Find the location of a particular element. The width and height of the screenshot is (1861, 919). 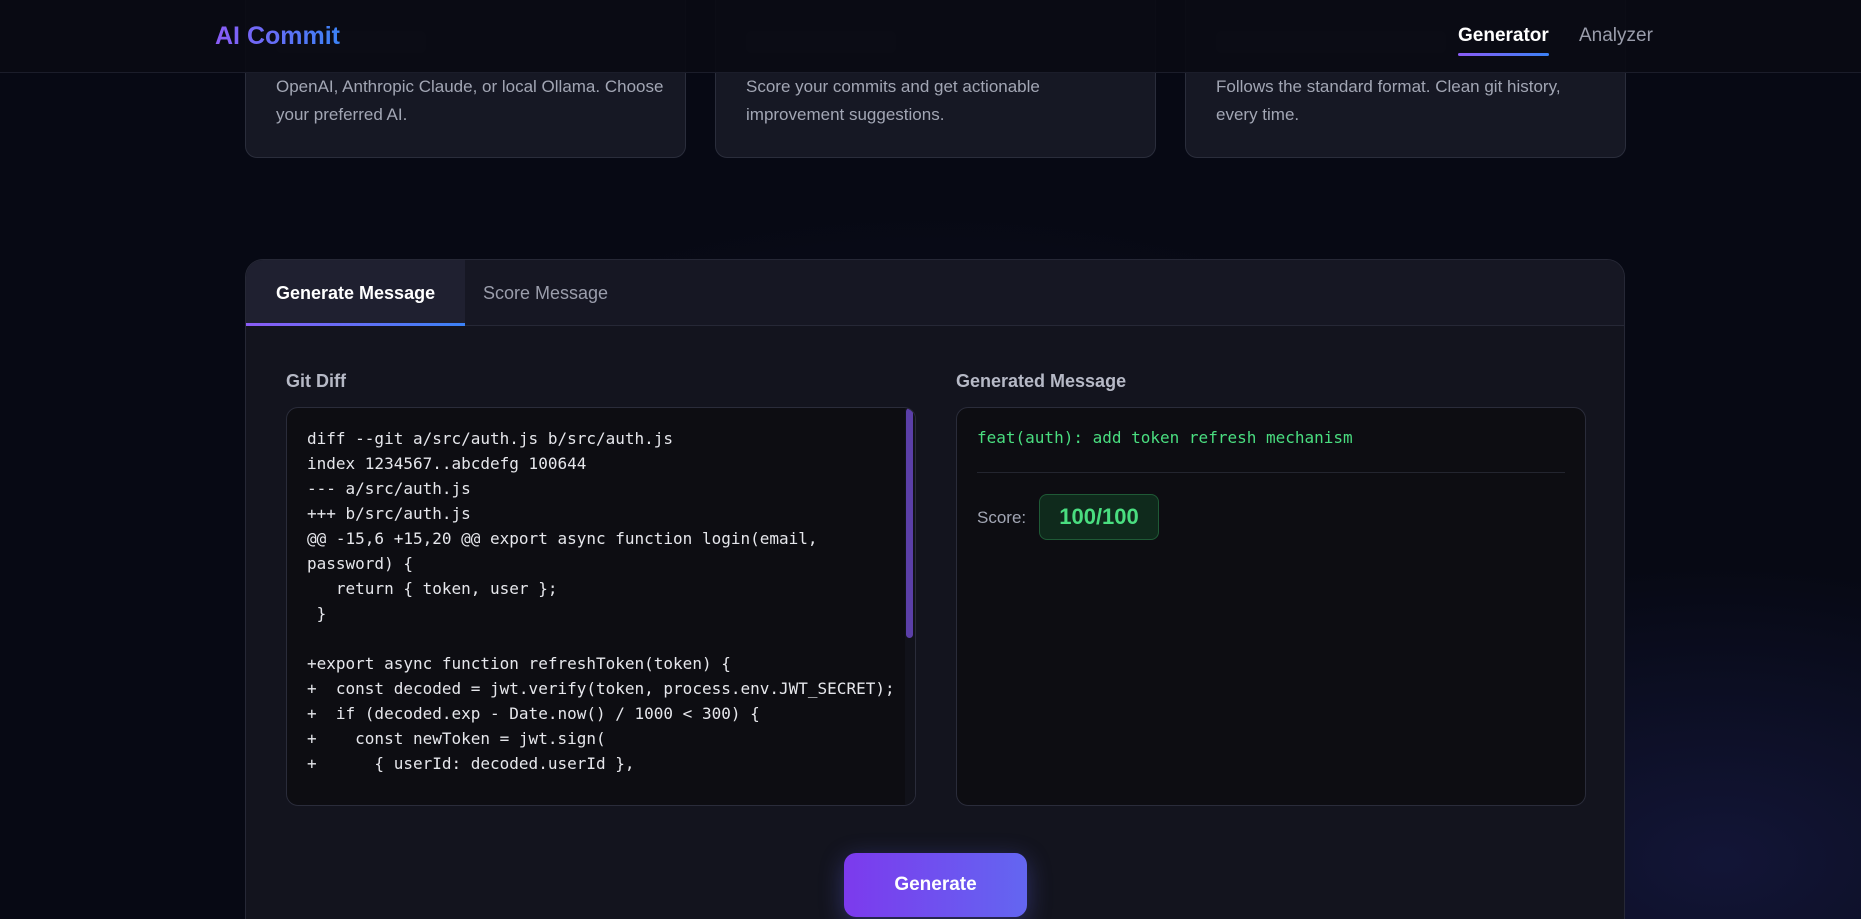

nav-analyzer-label: Analyzer is located at coordinates (1616, 35).